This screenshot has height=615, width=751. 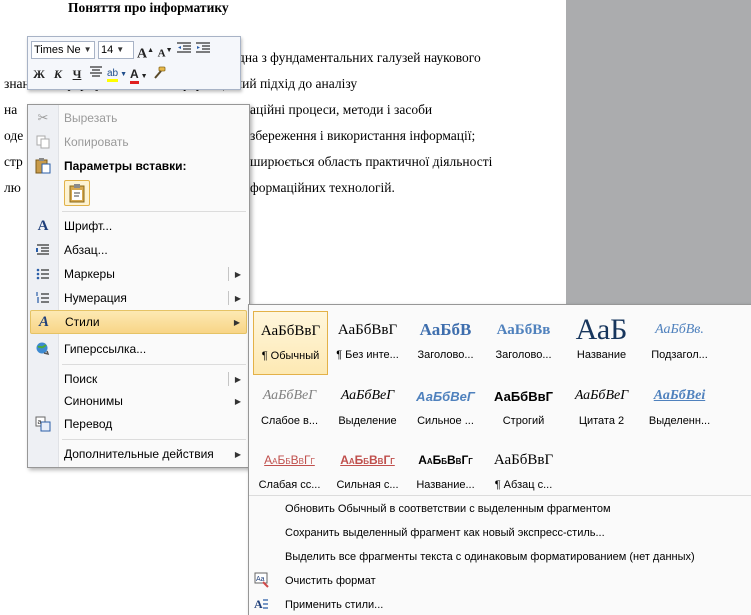 I want to click on svg-text: A, so click(x=258, y=604).